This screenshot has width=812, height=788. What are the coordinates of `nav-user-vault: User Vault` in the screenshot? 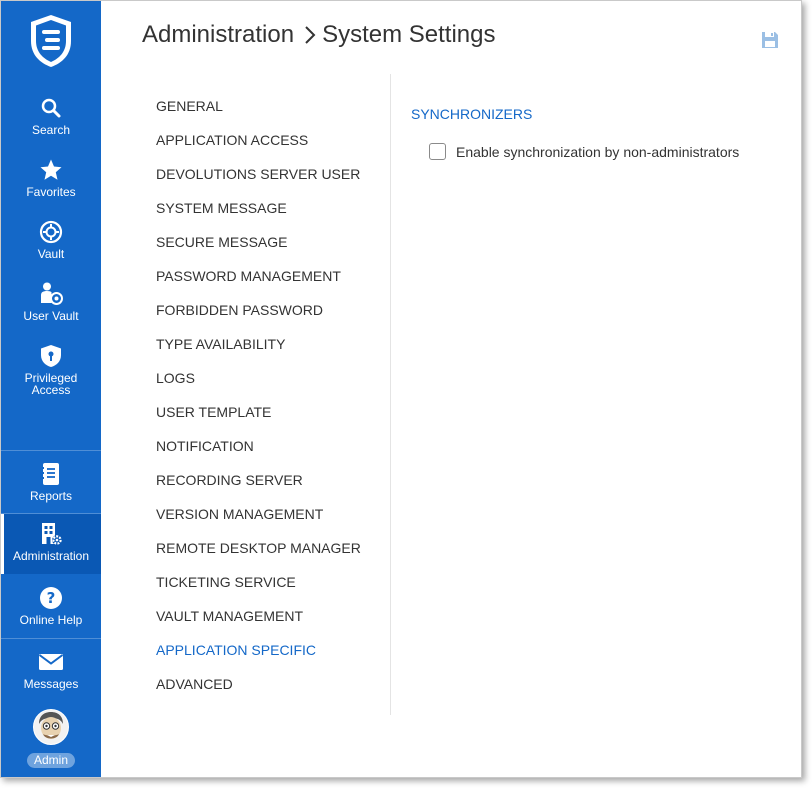 It's located at (51, 304).